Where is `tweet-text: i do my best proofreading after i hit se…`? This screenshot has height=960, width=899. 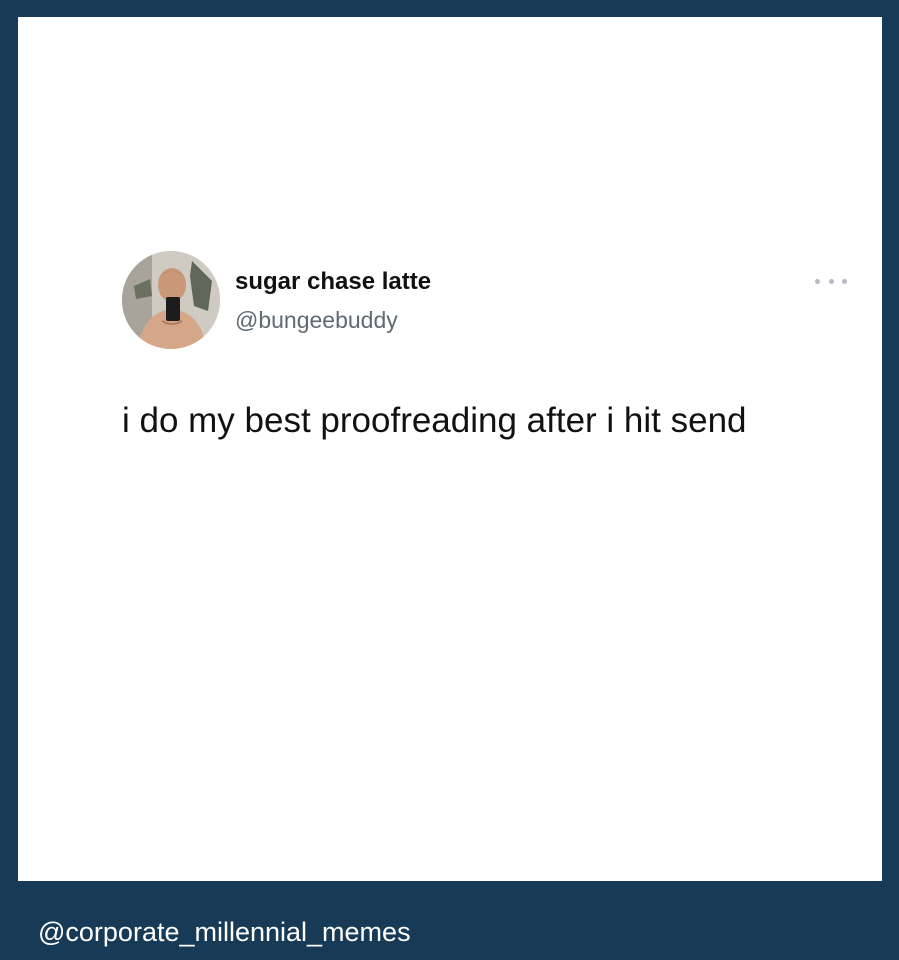 tweet-text: i do my best proofreading after i hit se… is located at coordinates (434, 420).